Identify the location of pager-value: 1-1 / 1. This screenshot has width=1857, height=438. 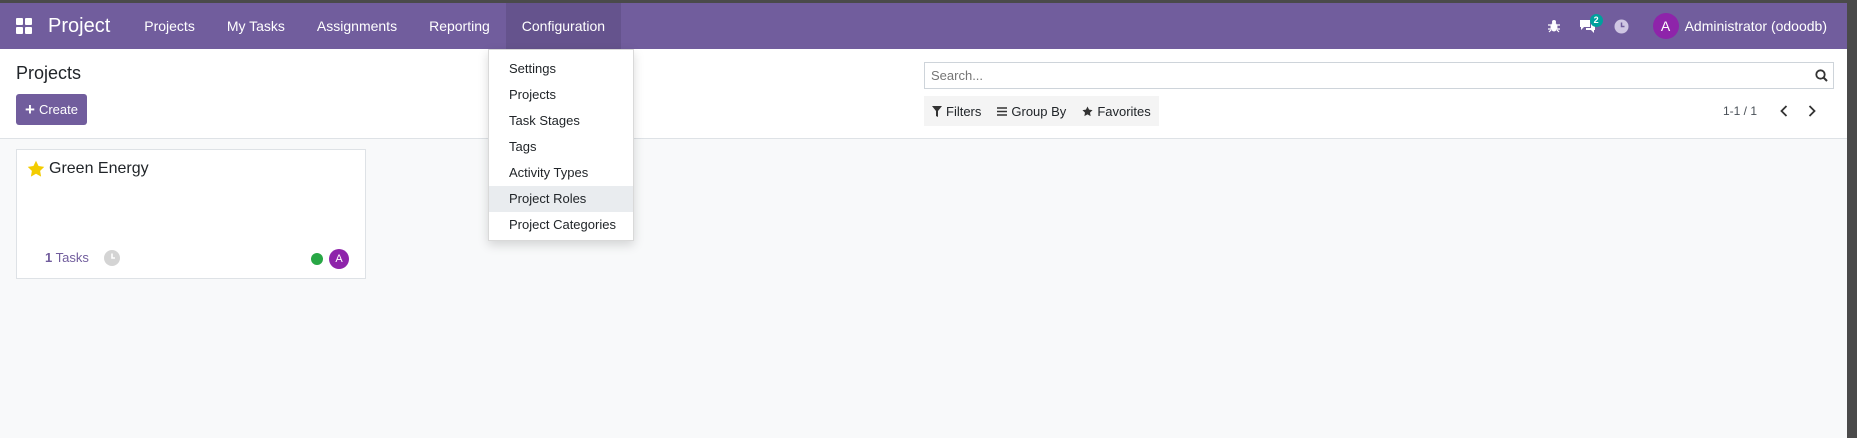
(1740, 111).